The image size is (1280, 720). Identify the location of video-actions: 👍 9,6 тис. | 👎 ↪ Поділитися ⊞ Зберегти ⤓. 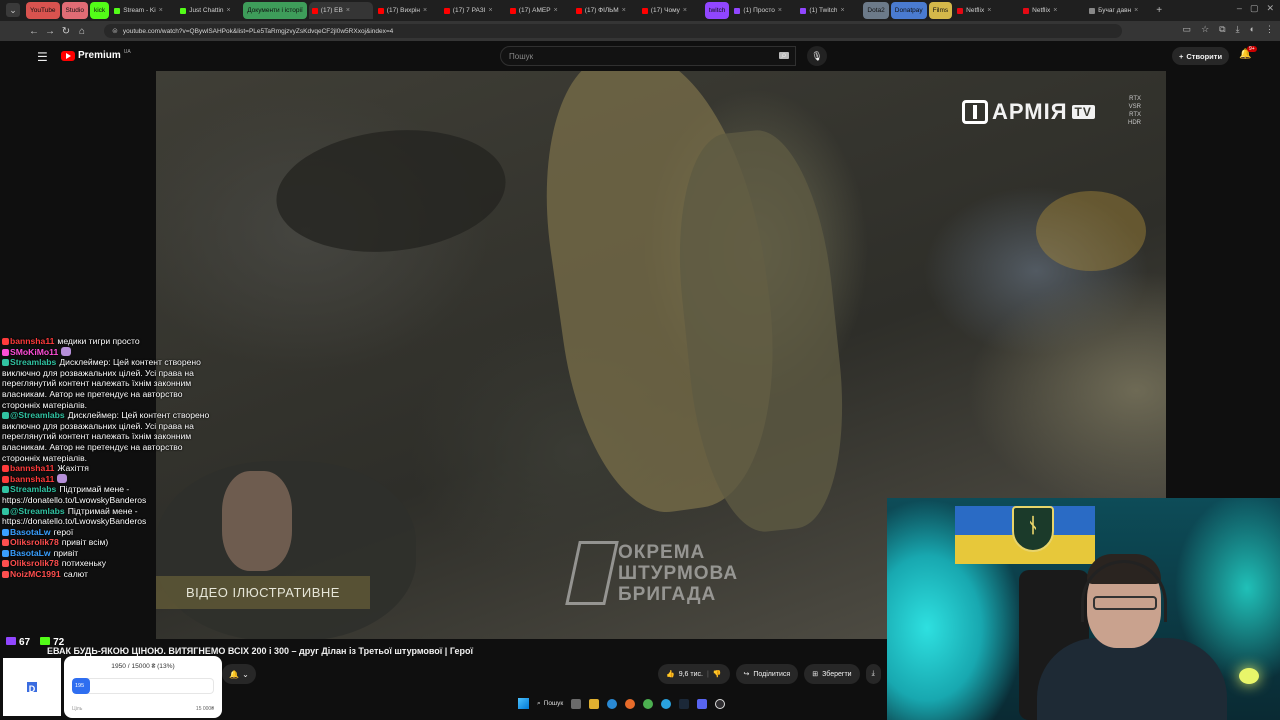
(769, 674).